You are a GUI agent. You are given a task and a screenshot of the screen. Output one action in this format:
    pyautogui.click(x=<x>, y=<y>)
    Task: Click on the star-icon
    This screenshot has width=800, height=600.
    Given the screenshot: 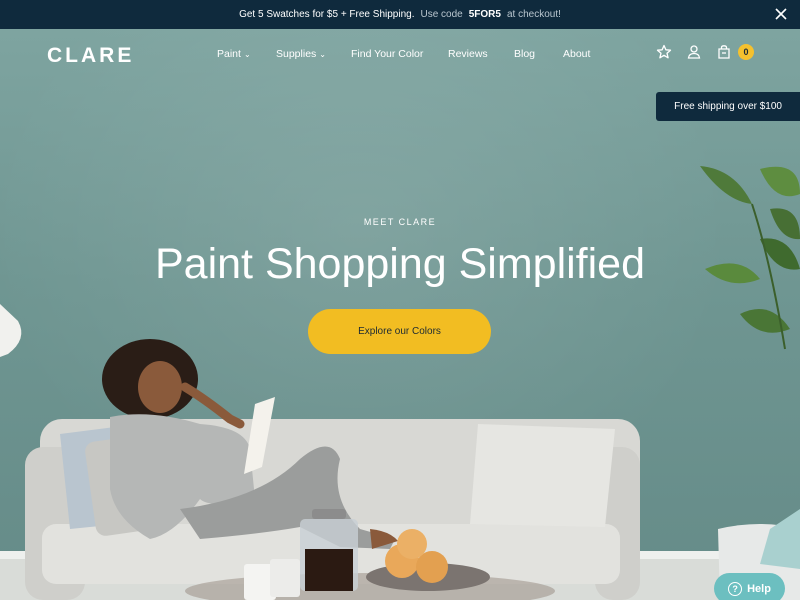 What is the action you would take?
    pyautogui.click(x=664, y=52)
    